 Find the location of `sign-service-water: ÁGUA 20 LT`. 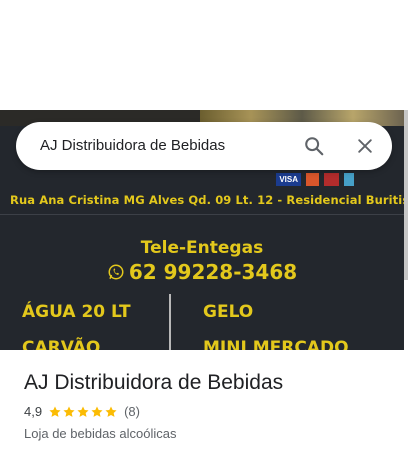

sign-service-water: ÁGUA 20 LT is located at coordinates (76, 312).